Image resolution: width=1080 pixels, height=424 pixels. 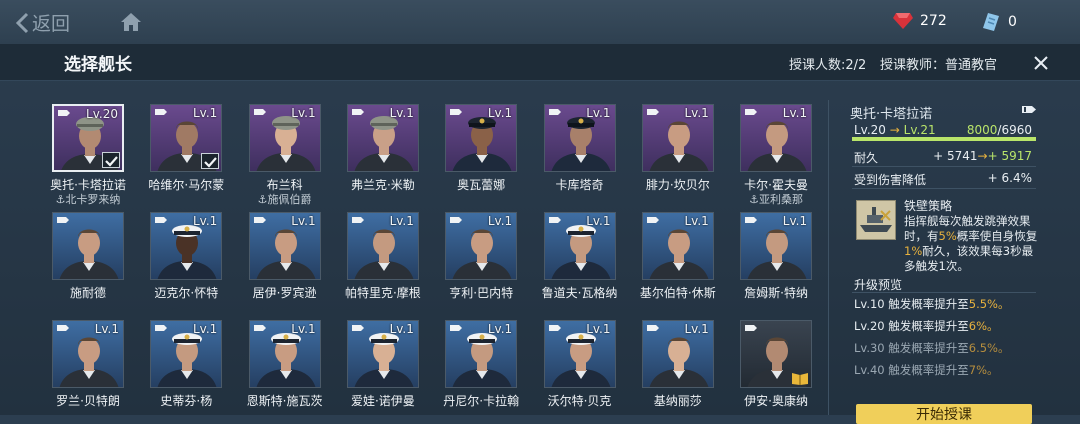 What do you see at coordinates (983, 370) in the screenshot?
I see `upgrade-value: 7%。` at bounding box center [983, 370].